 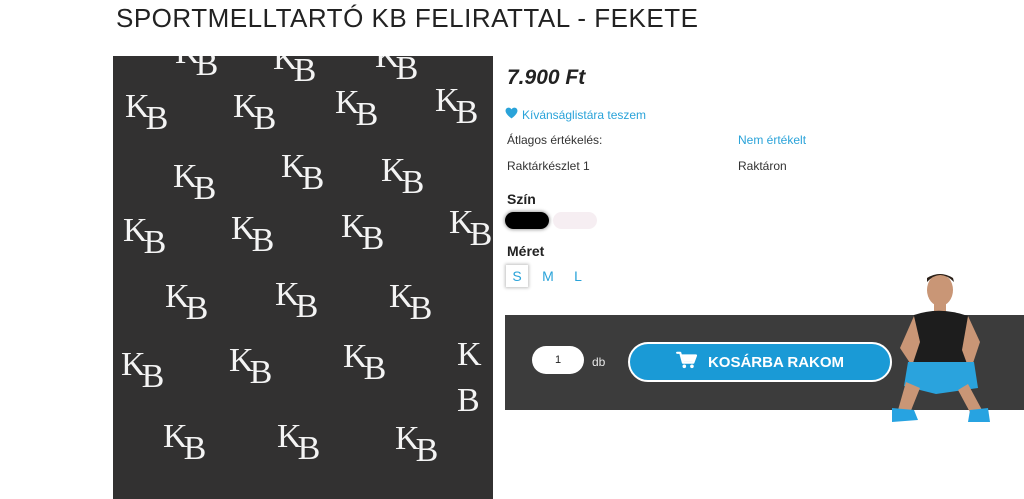 What do you see at coordinates (776, 362) in the screenshot?
I see `add-to-cart-label: KOSÁRBA RAKOM` at bounding box center [776, 362].